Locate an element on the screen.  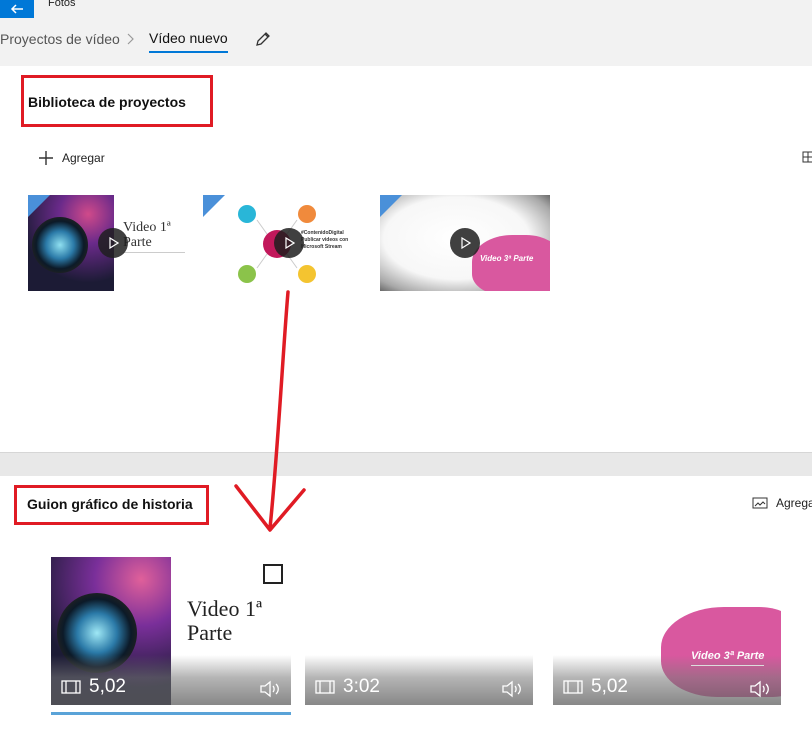
storyboard-card-2: 3:02 is located at coordinates (419, 631).